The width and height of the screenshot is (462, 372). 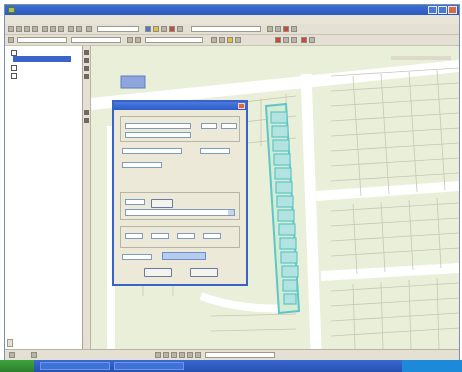 What do you see at coordinates (294, 29) in the screenshot?
I see `tool-icon-d` at bounding box center [294, 29].